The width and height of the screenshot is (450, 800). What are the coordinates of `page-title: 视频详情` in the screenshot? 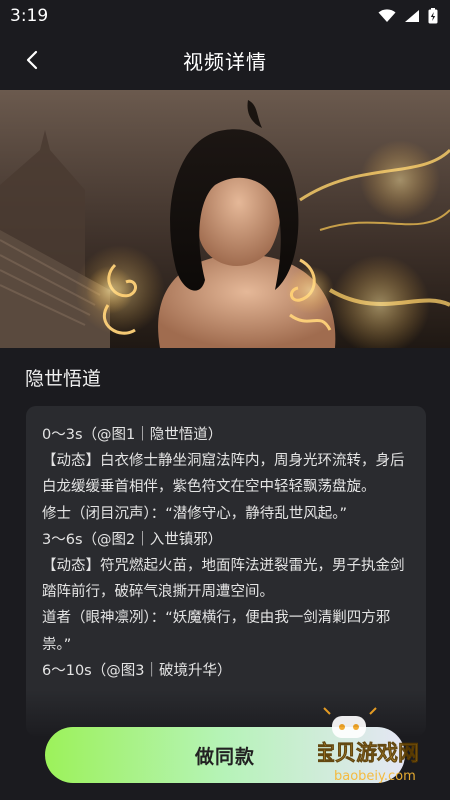 It's located at (225, 61).